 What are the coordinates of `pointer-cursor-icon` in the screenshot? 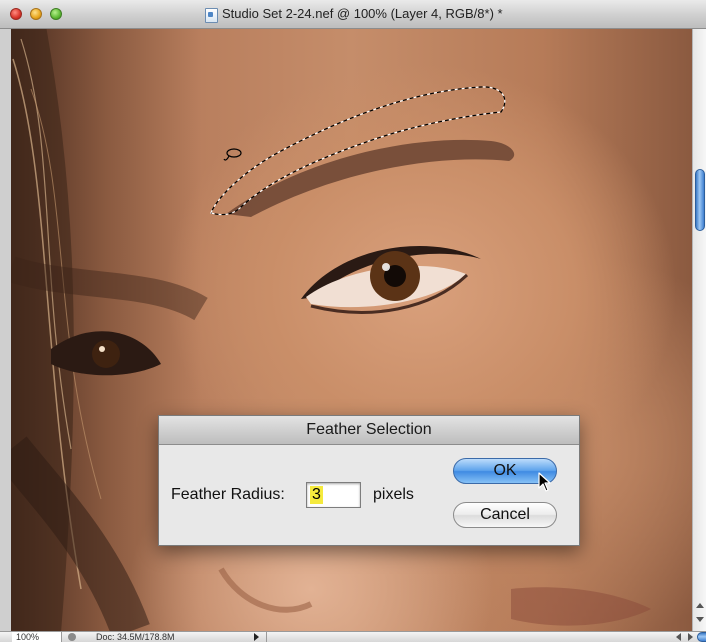 It's located at (544, 482).